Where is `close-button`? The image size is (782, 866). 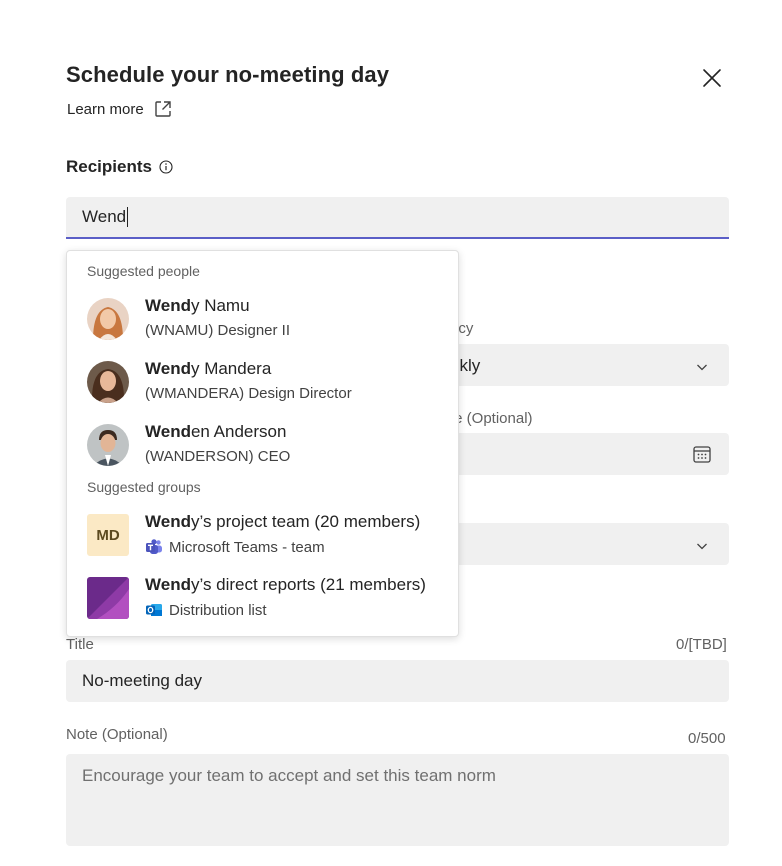
close-button is located at coordinates (712, 78).